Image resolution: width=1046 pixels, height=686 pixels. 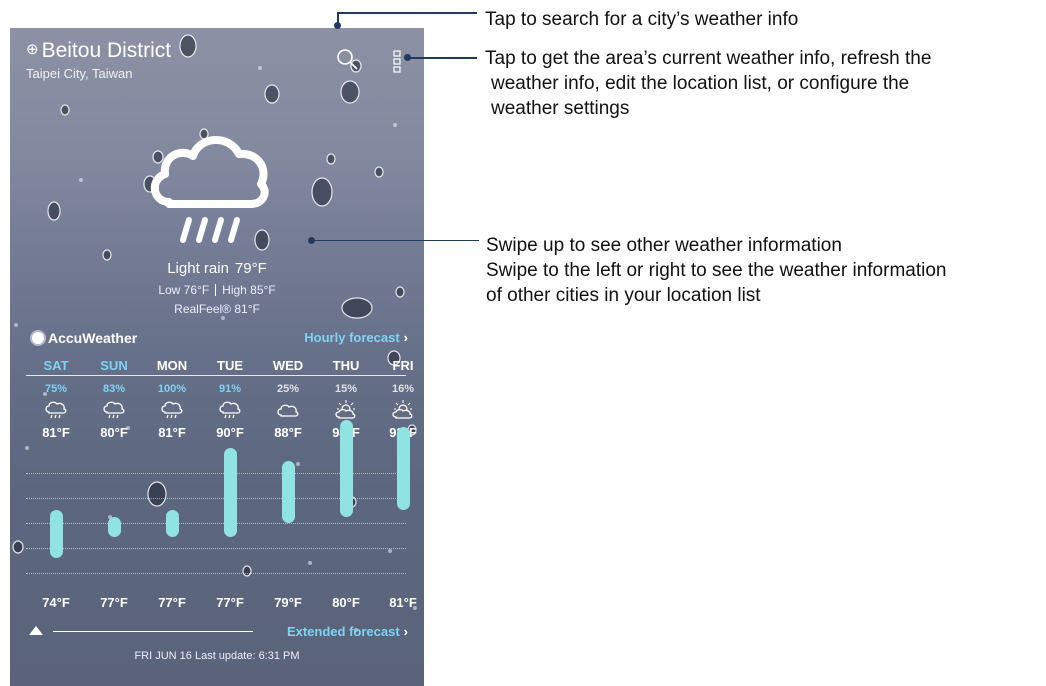 I want to click on low-temp-label: 80°F, so click(x=346, y=602).